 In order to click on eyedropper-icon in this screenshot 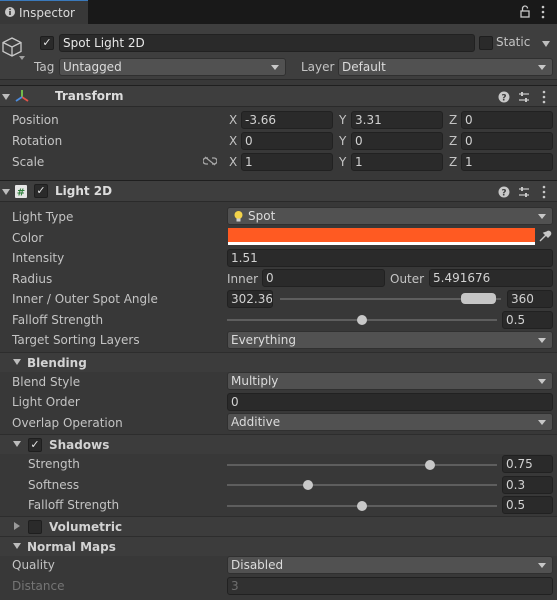, I will do `click(545, 236)`.